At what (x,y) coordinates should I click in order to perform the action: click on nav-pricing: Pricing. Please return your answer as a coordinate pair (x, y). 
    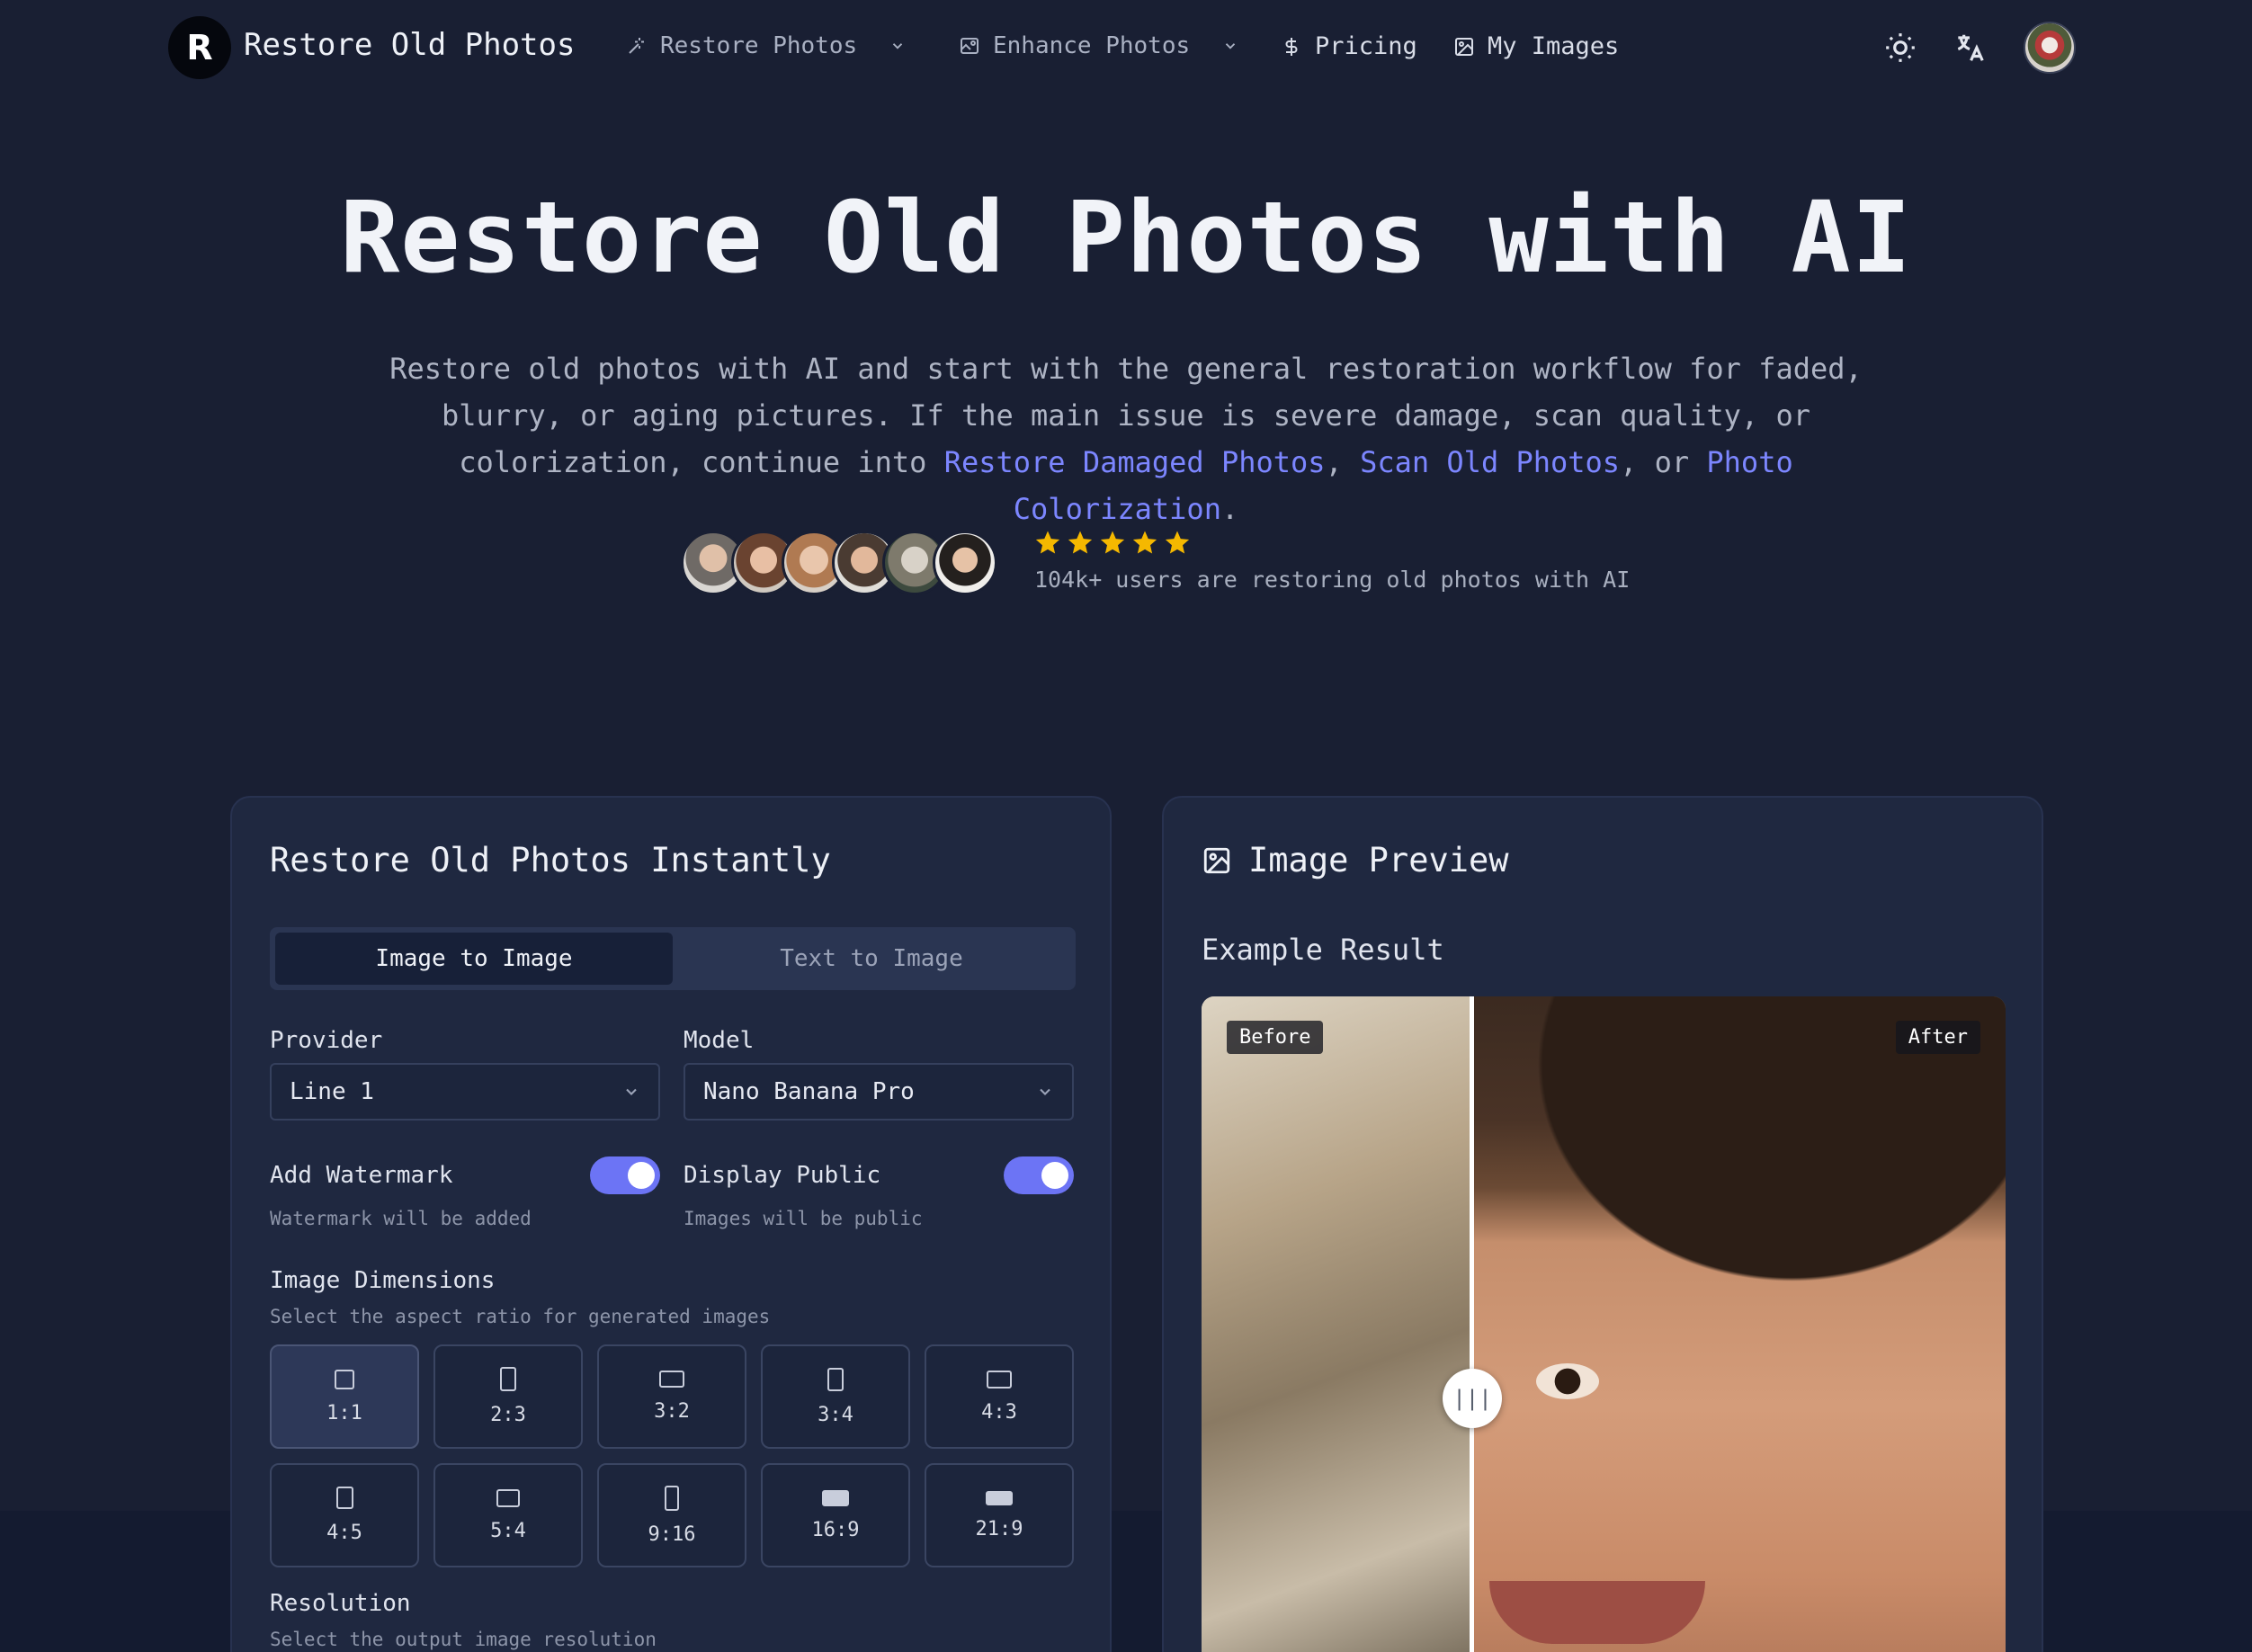
    Looking at the image, I should click on (1349, 46).